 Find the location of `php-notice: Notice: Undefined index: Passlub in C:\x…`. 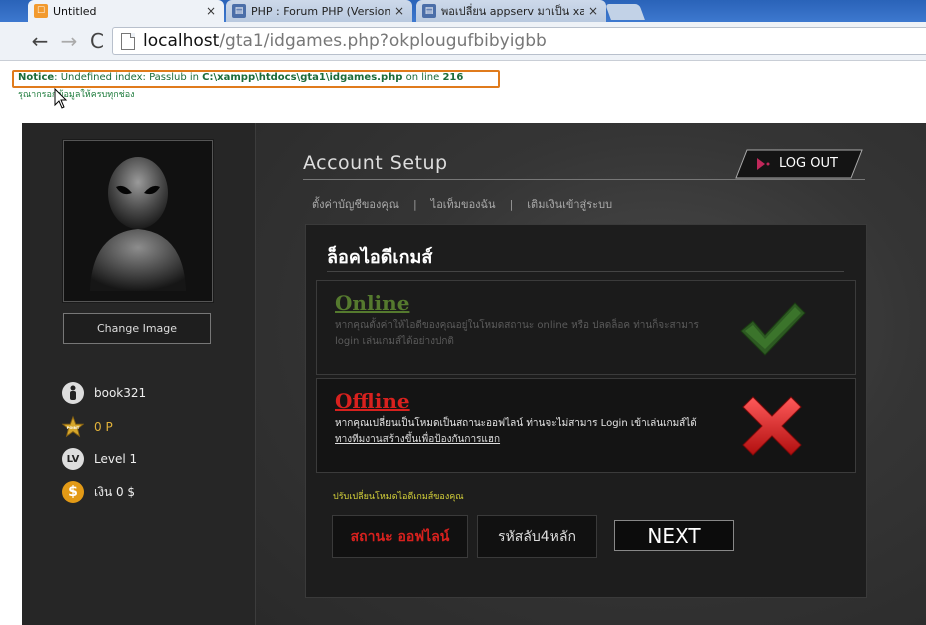

php-notice: Notice: Undefined index: Passlub in C:\x… is located at coordinates (241, 77).